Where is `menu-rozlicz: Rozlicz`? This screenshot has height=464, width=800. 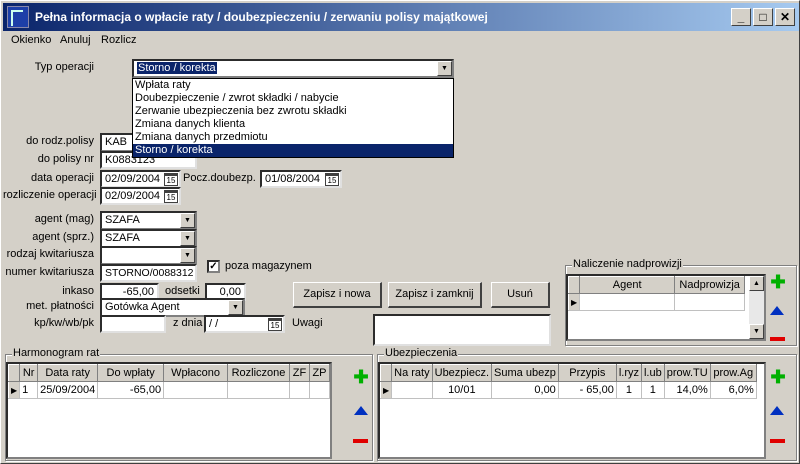
menu-rozlicz: Rozlicz is located at coordinates (118, 40).